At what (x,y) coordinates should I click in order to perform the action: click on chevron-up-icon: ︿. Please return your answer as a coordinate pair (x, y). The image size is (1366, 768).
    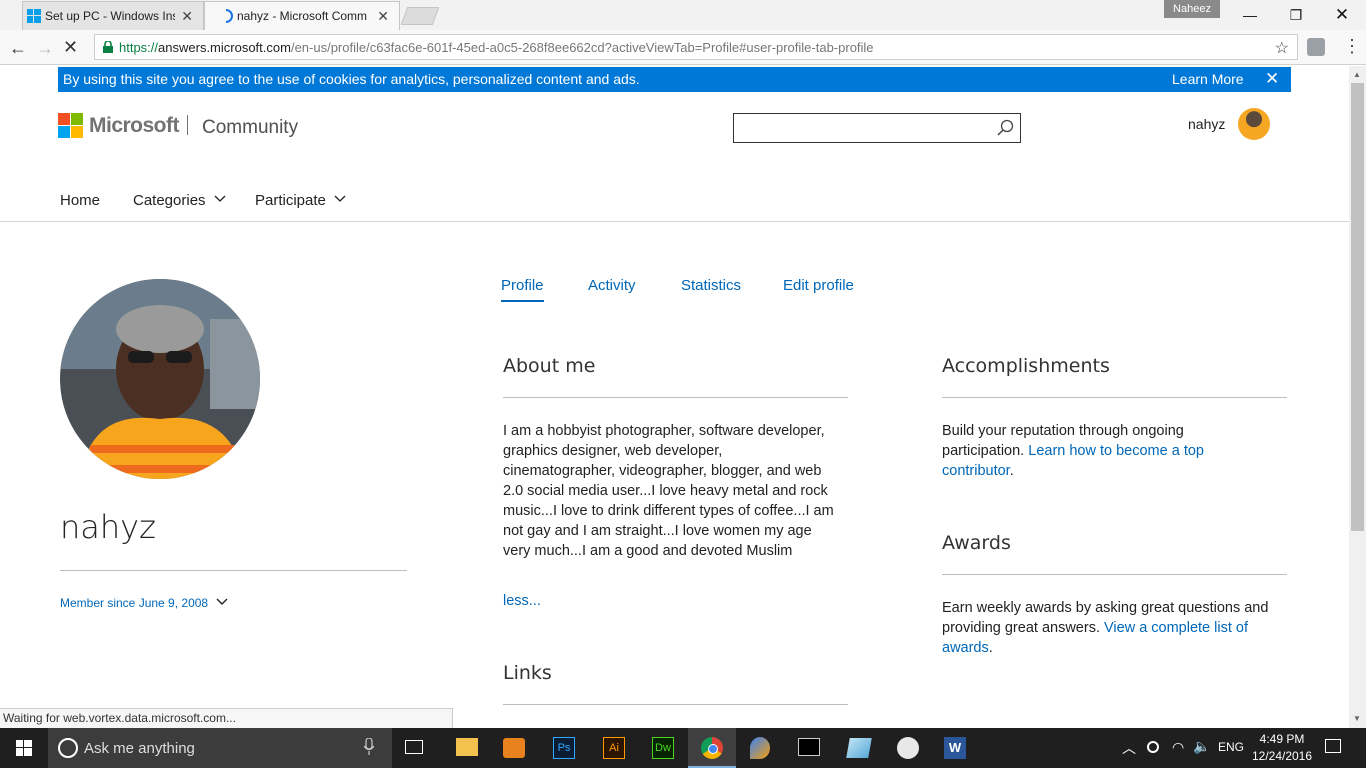
    Looking at the image, I should click on (1129, 748).